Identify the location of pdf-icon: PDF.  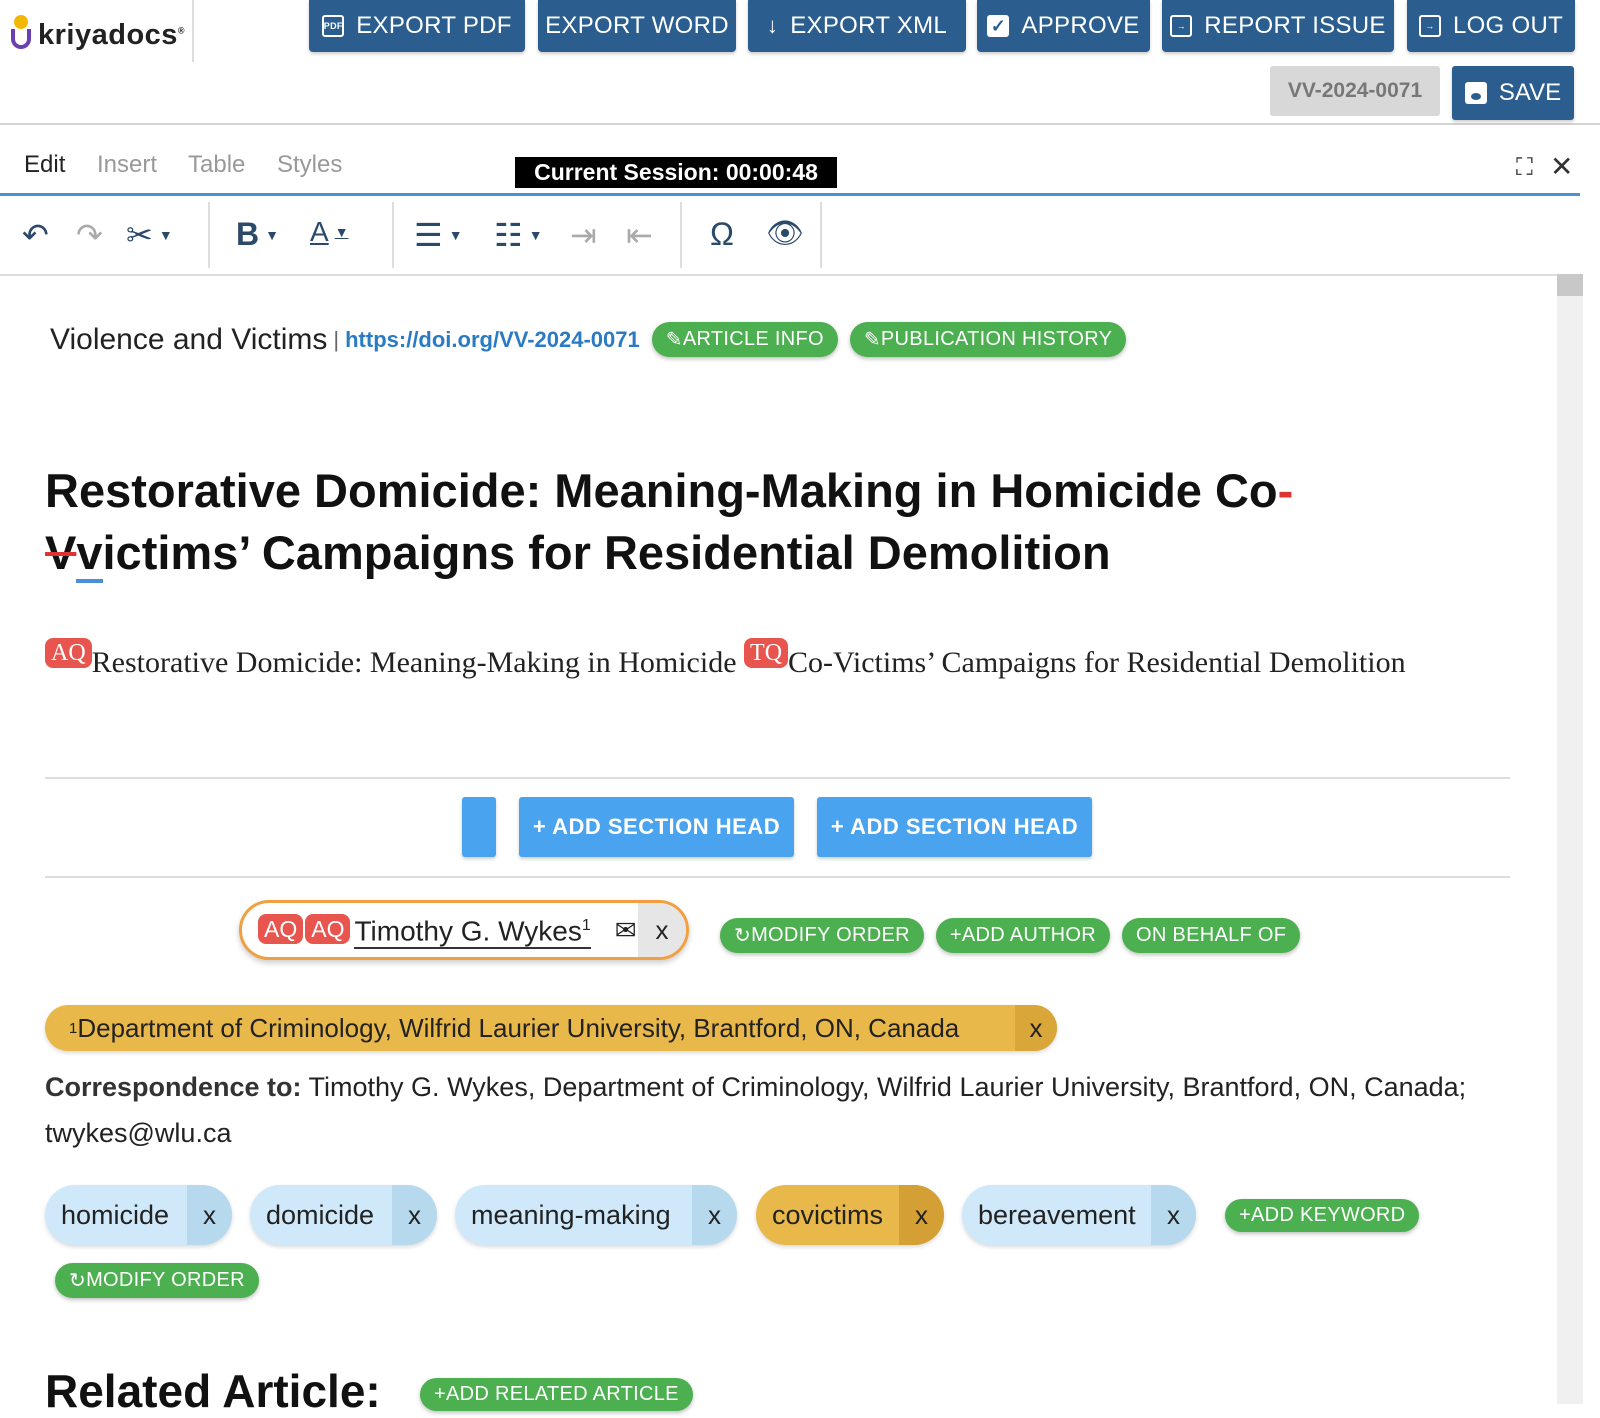
(333, 26).